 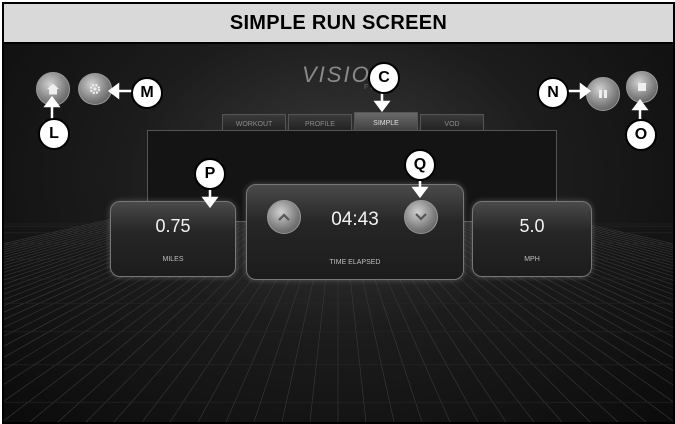 I want to click on figure-title: SIMPLE RUN SCREEN, so click(x=338, y=24).